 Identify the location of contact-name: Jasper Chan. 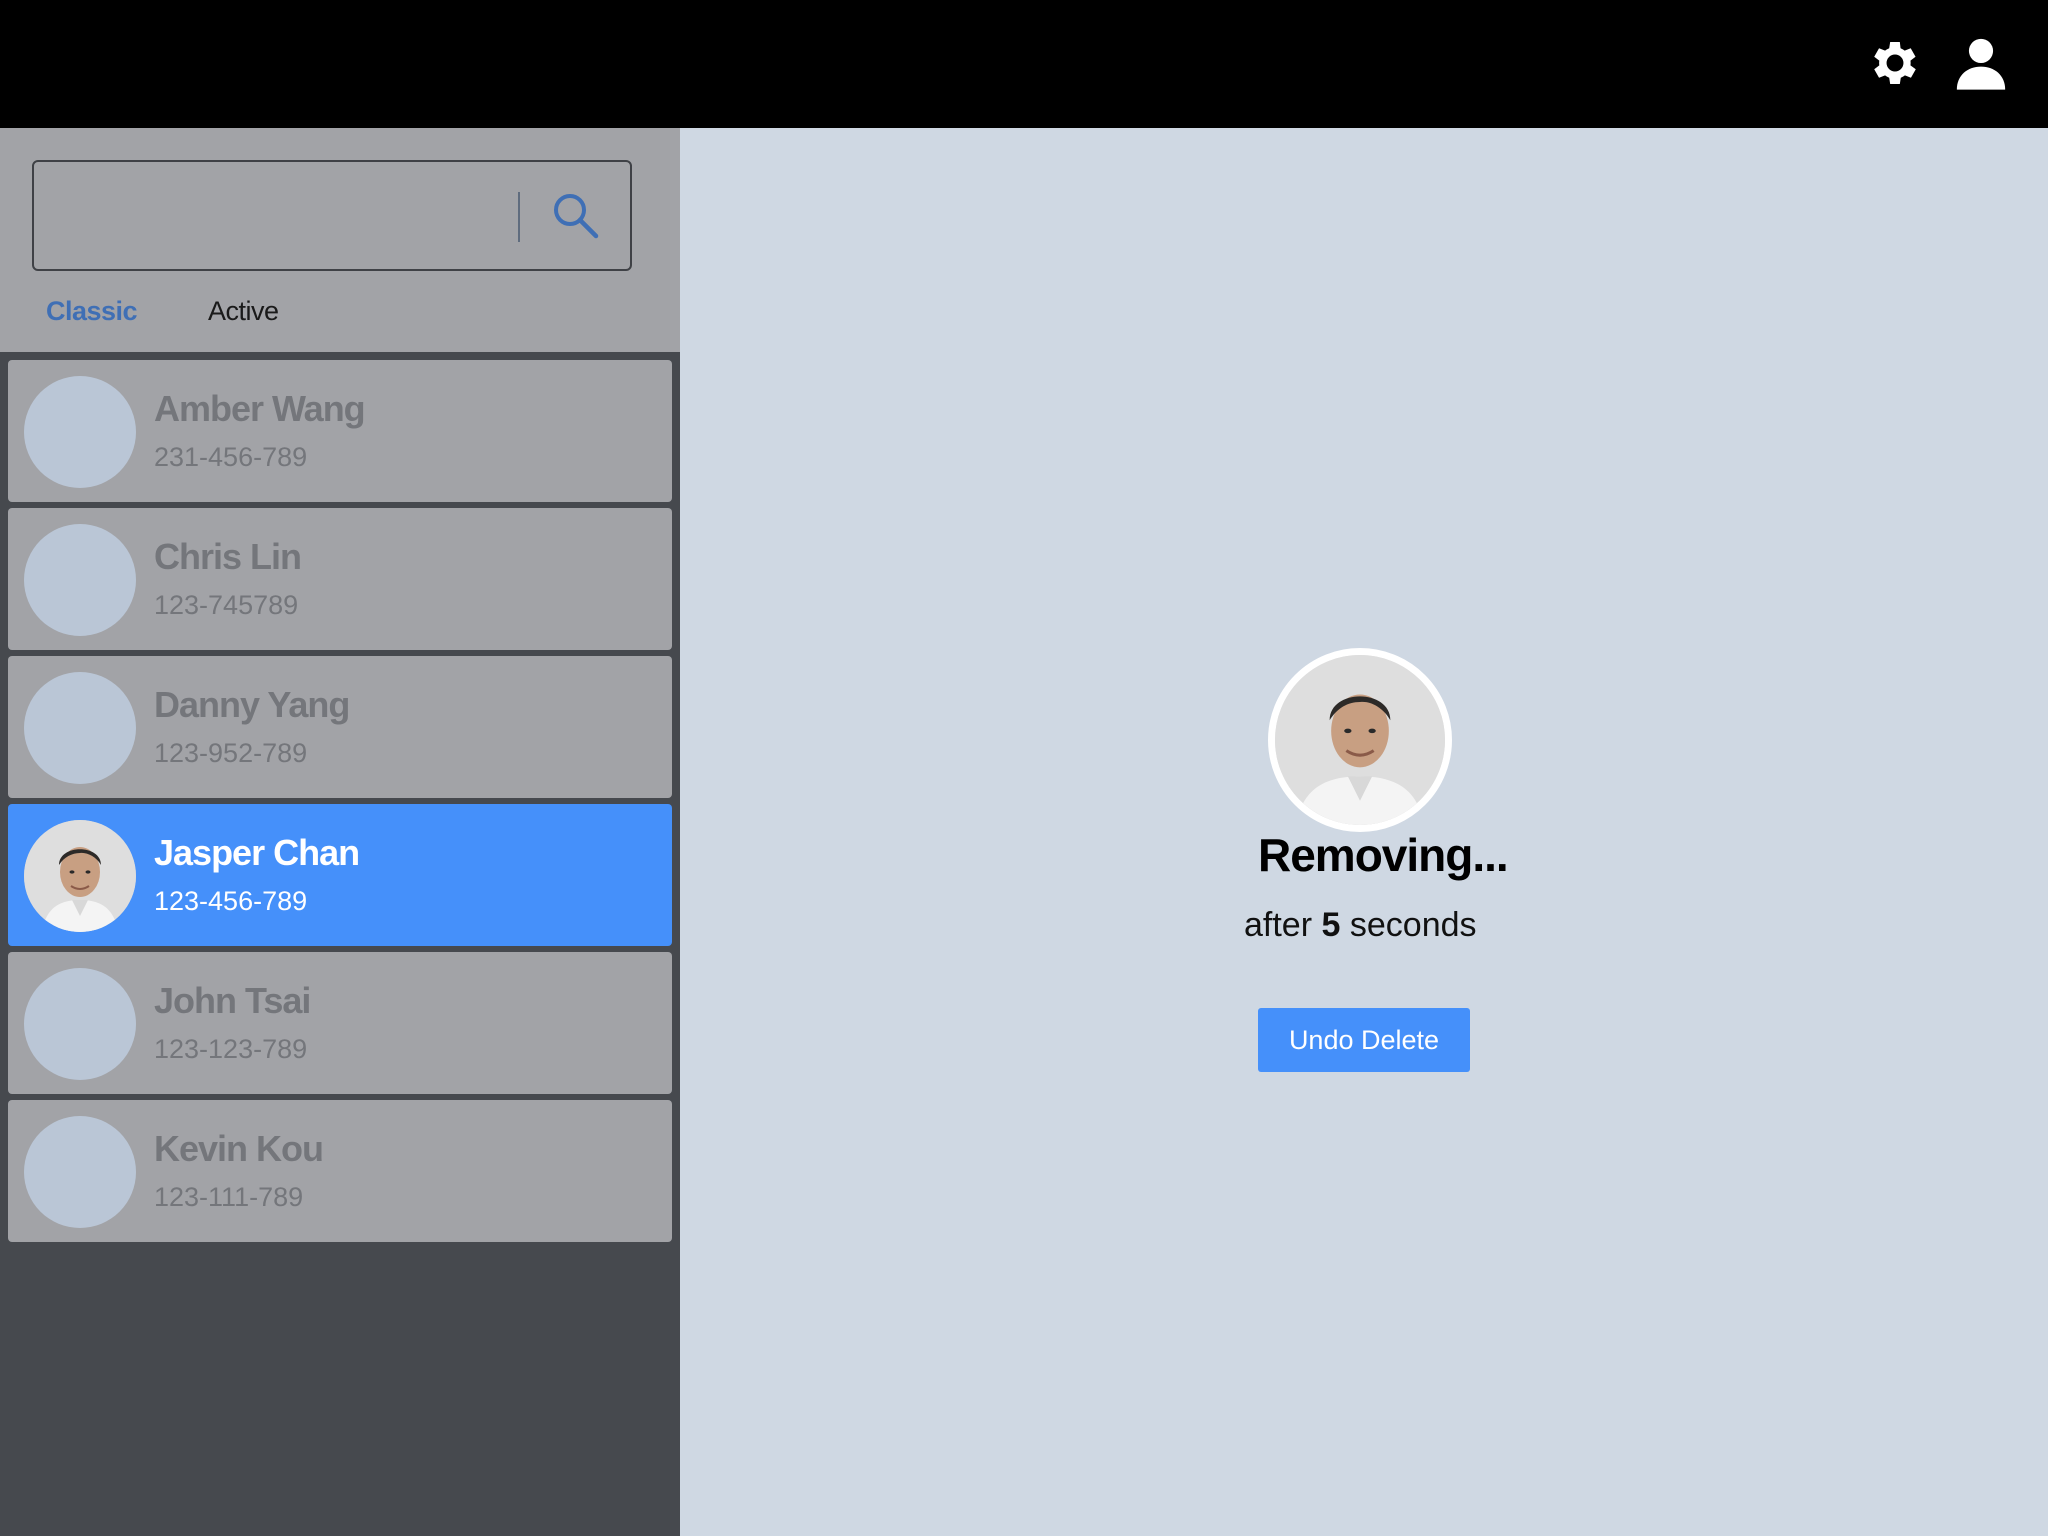
(257, 852).